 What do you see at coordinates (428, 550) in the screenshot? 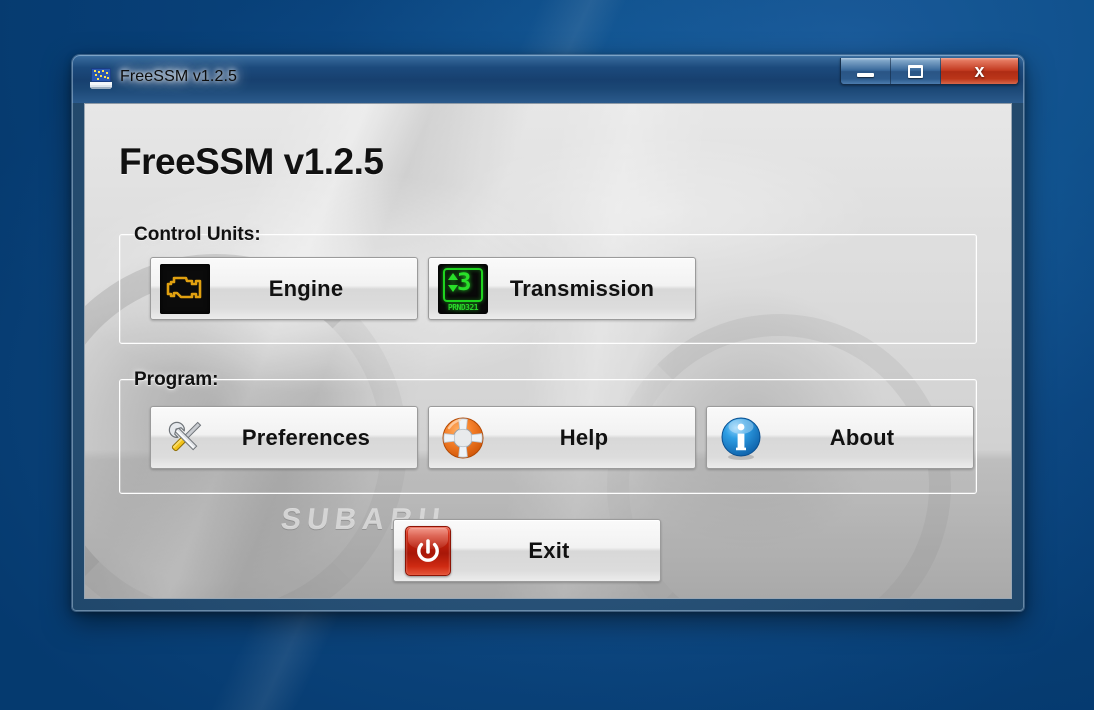
I see `power-icon` at bounding box center [428, 550].